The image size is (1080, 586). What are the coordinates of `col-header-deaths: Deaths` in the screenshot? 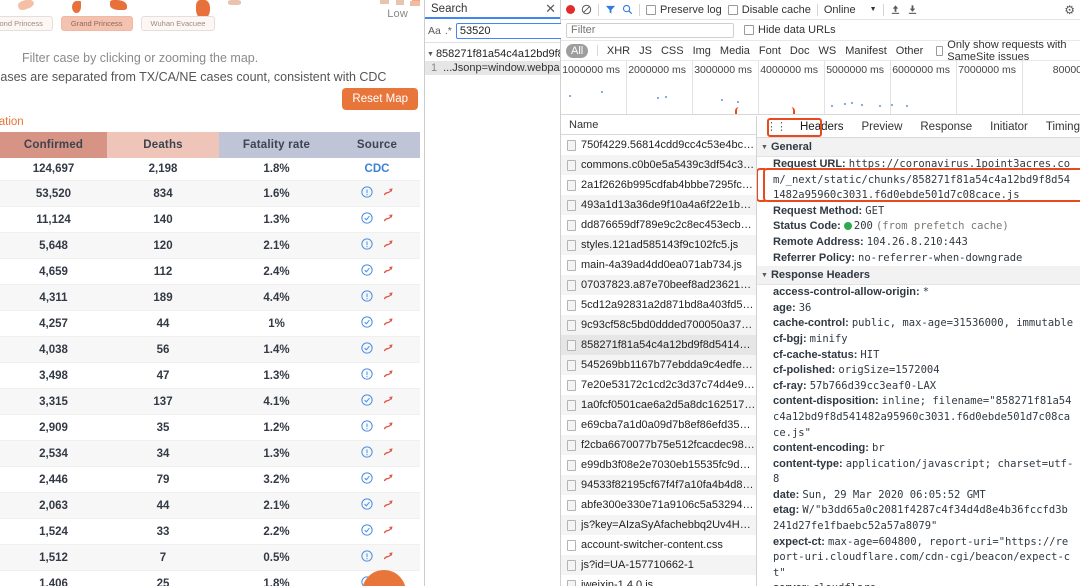 It's located at (163, 145).